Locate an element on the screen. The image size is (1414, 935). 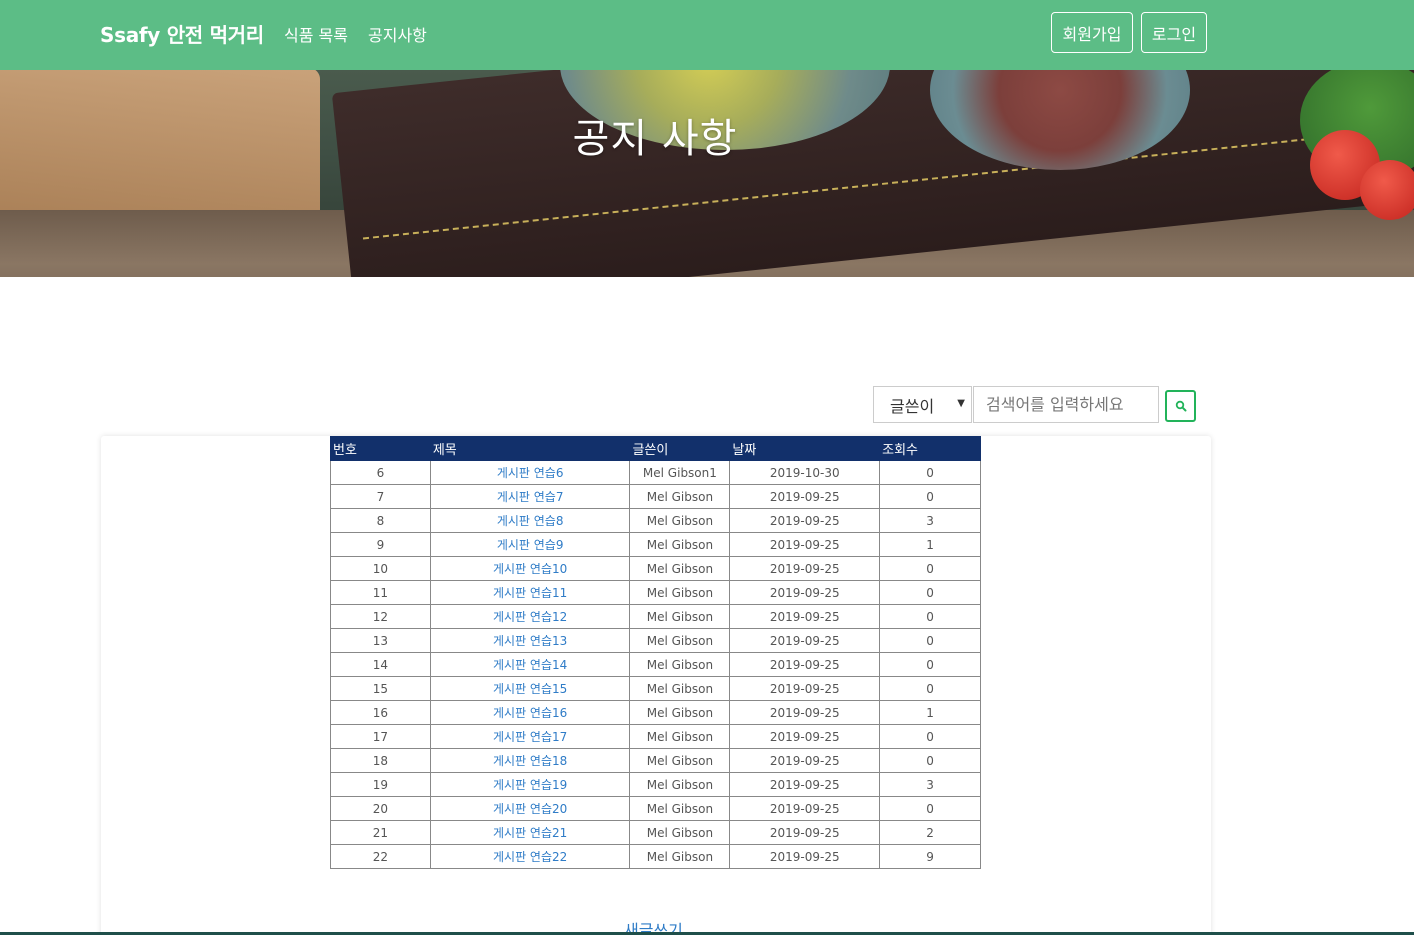
nav-link-notice: 공지사항 is located at coordinates (397, 34).